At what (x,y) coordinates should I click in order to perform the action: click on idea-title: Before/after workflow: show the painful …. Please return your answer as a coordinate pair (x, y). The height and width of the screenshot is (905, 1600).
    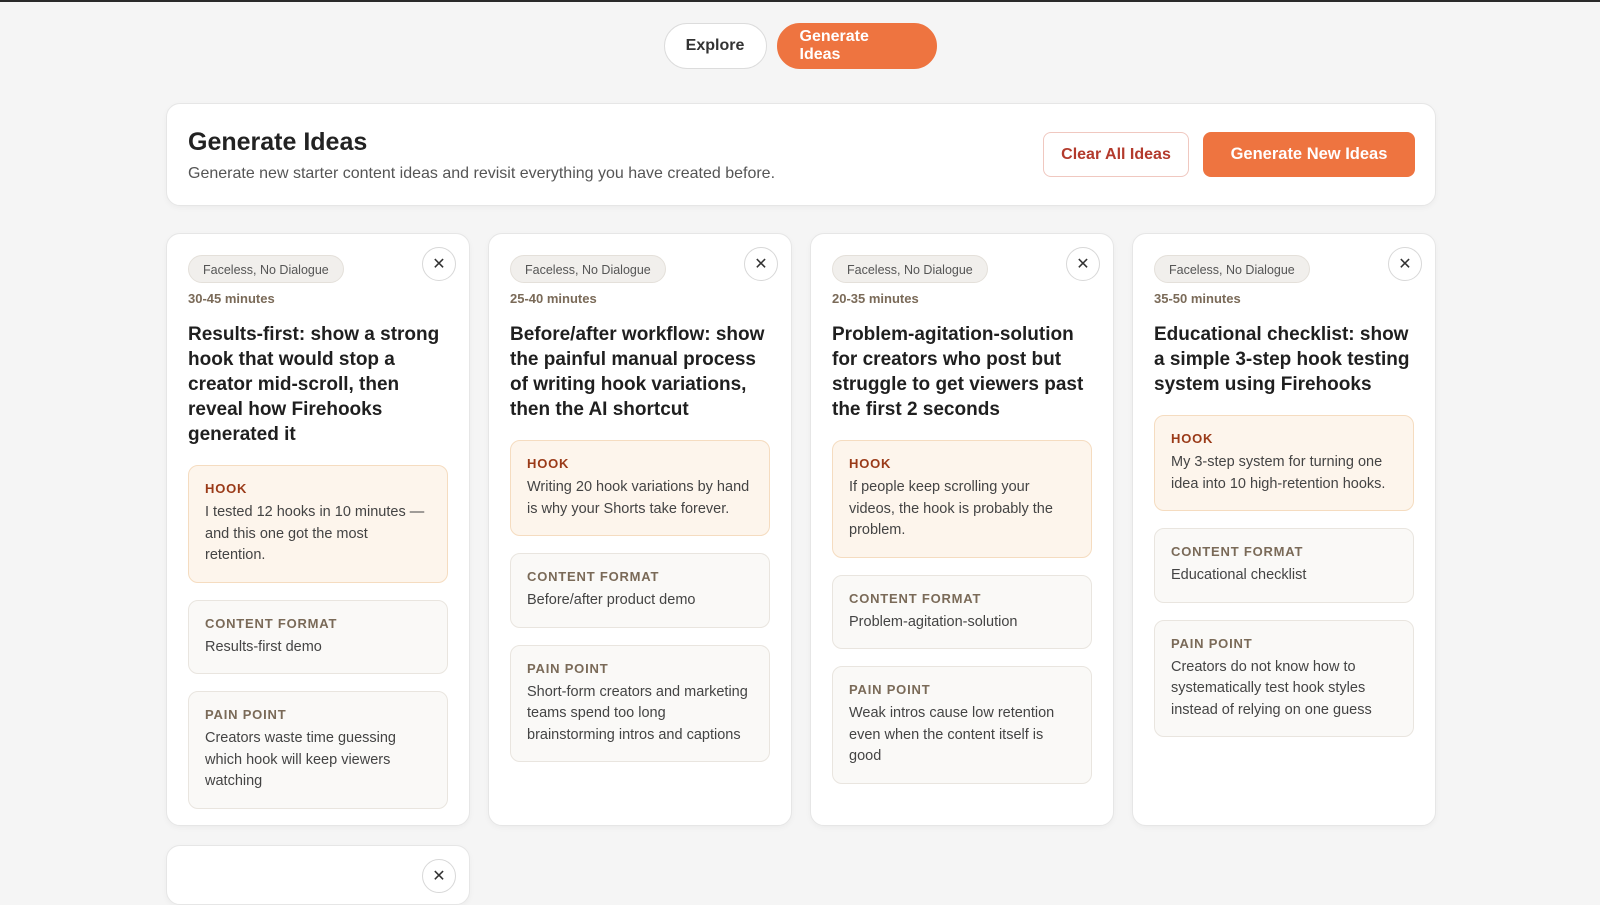
    Looking at the image, I should click on (637, 372).